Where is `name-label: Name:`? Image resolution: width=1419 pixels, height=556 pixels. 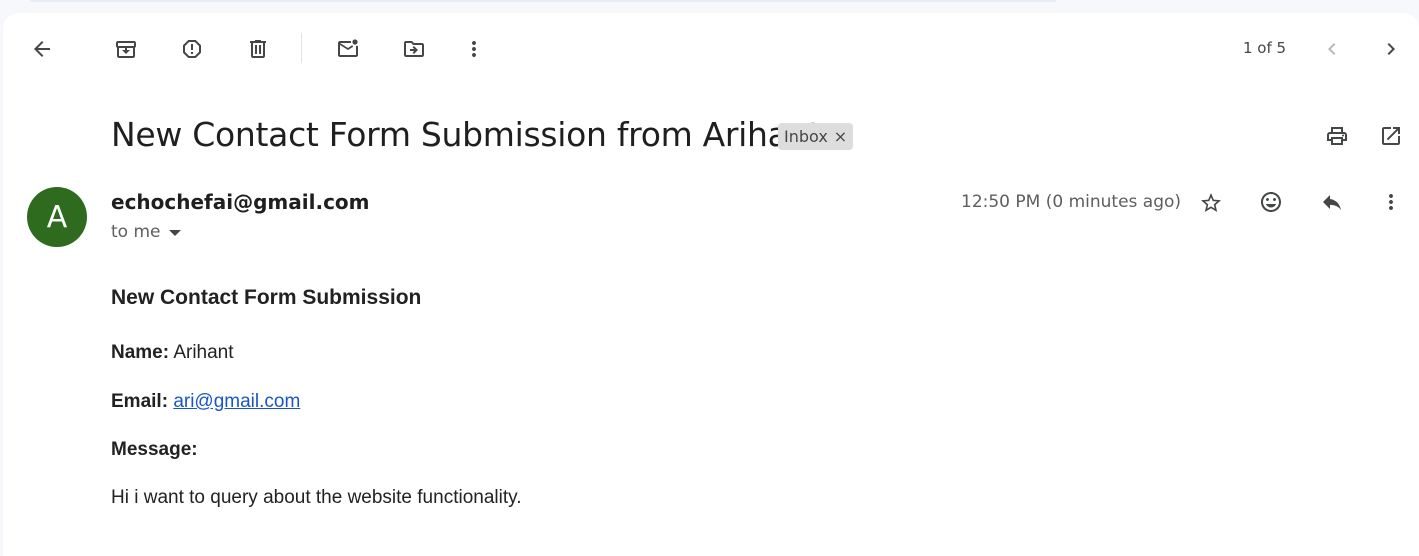
name-label: Name: is located at coordinates (140, 352).